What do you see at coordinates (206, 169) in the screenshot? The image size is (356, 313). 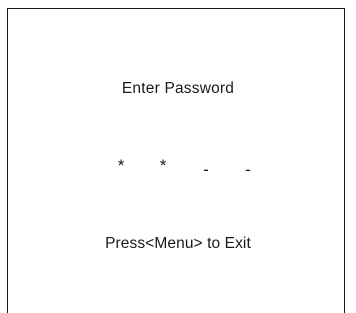 I see `password-slot-3: -` at bounding box center [206, 169].